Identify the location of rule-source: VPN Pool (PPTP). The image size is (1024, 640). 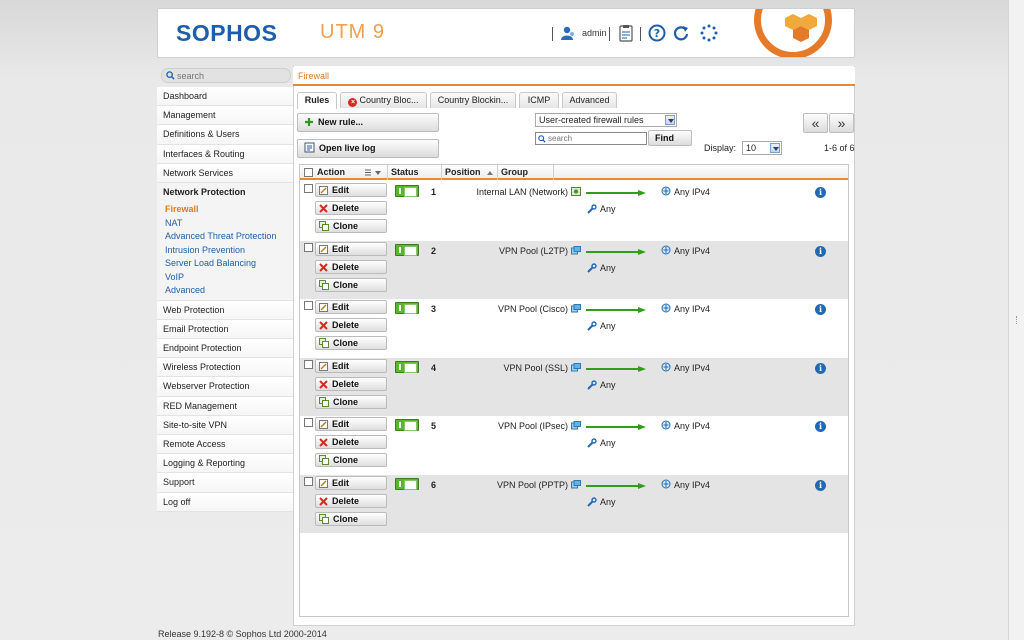
(532, 485).